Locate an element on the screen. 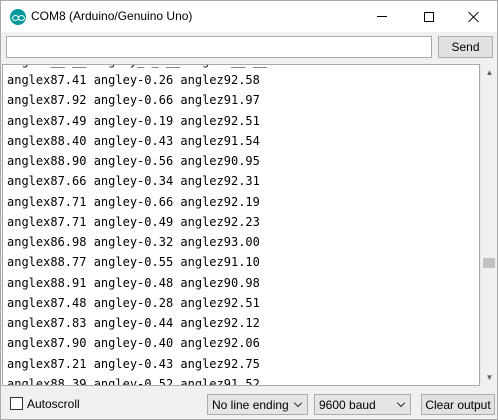 Image resolution: width=498 pixels, height=420 pixels. autoscroll-label: Autoscroll is located at coordinates (53, 404).